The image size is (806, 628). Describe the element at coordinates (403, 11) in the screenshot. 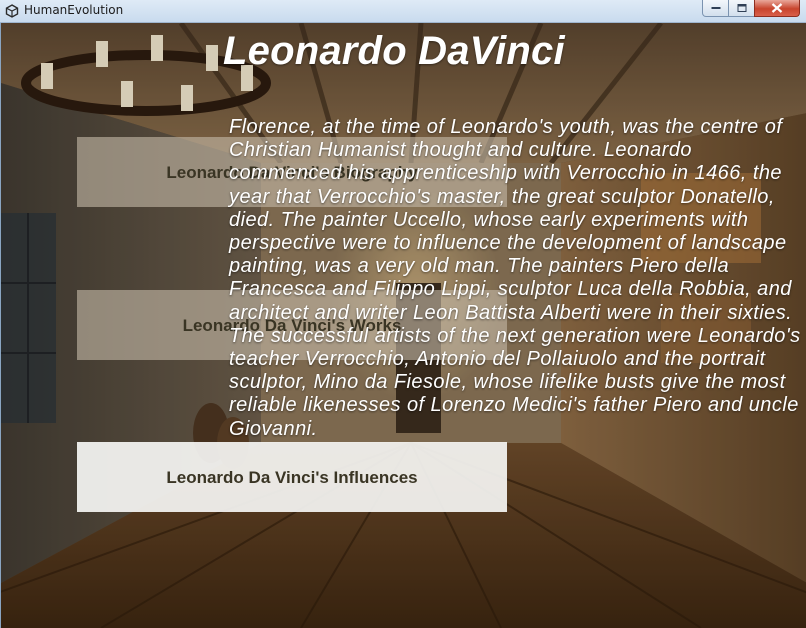

I see `window-title-bar: HumanEvolution` at that location.